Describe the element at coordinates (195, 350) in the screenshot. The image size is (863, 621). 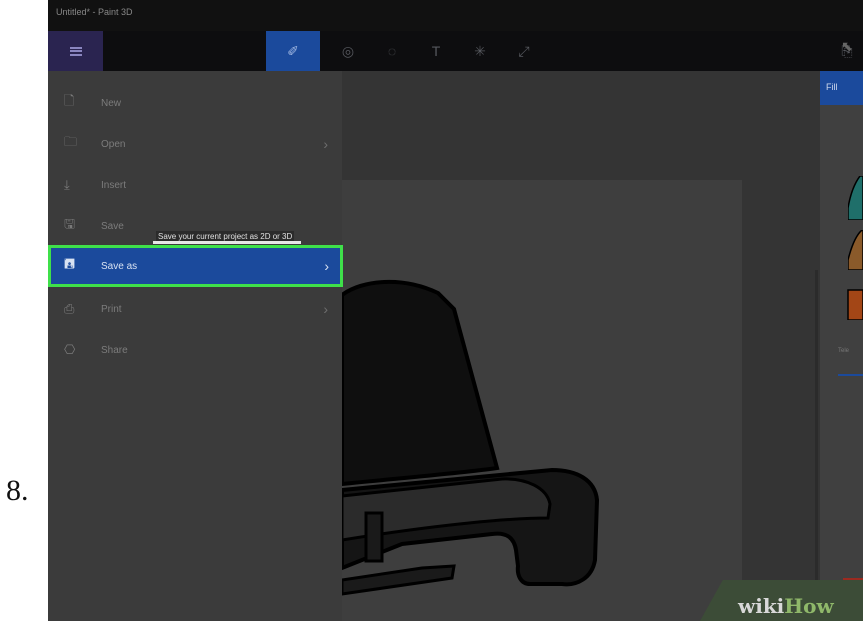
I see `menu-item-share: ⎔ Share` at that location.